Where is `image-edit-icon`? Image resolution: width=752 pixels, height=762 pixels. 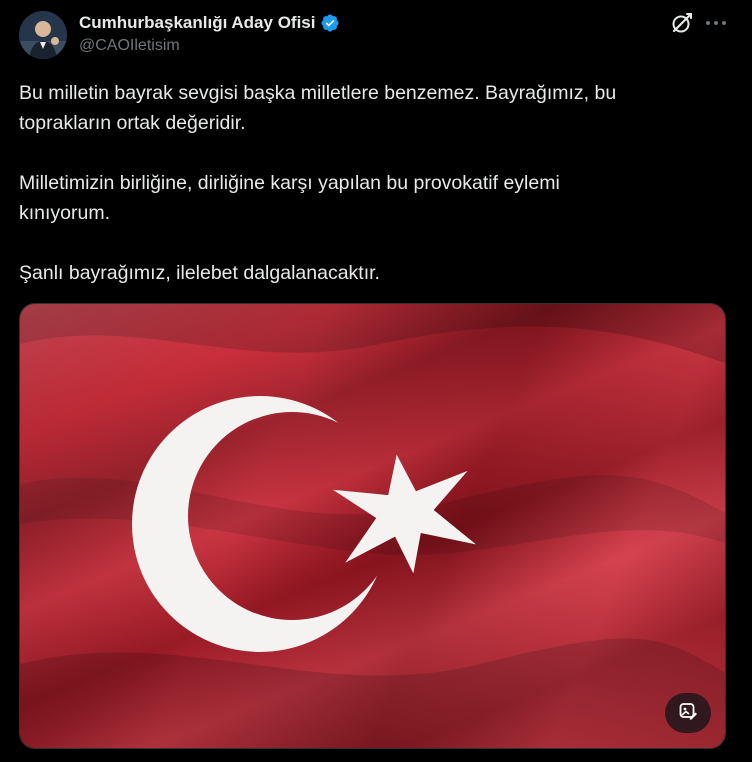
image-edit-icon is located at coordinates (688, 713).